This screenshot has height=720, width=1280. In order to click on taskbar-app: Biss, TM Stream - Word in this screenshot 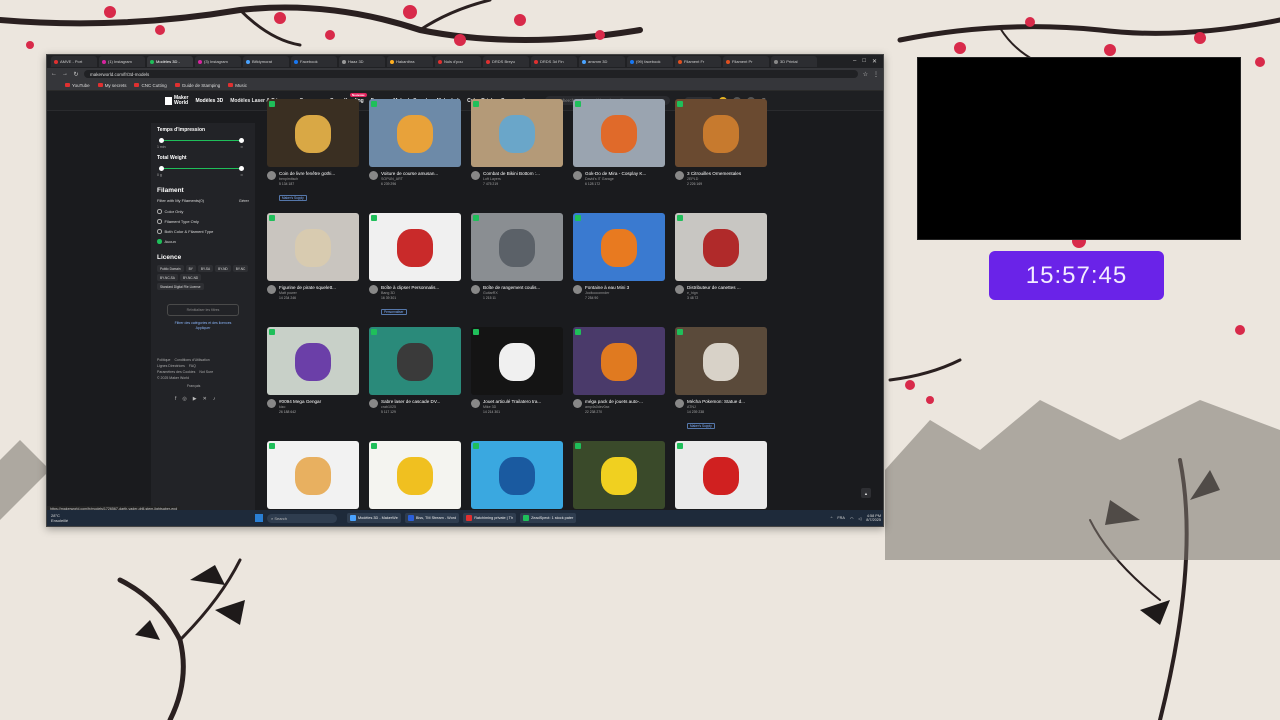, I will do `click(432, 518)`.